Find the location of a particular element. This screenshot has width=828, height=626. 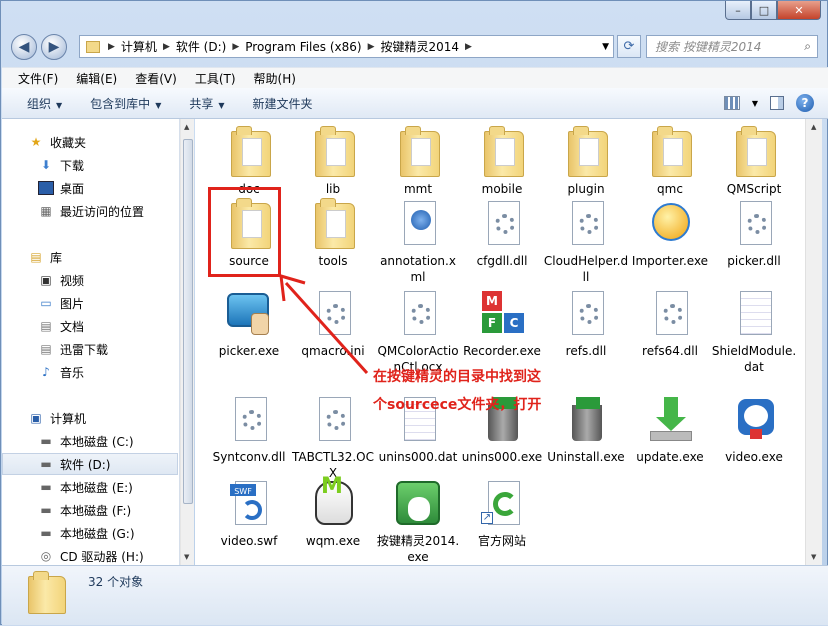

share-label: 共享 is located at coordinates (201, 103).